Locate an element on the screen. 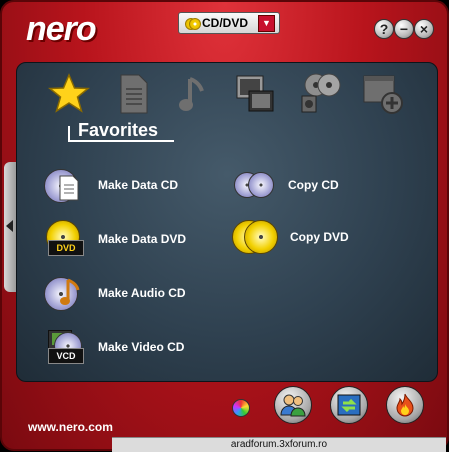  task-copy-cd: Copy CD is located at coordinates (286, 185).